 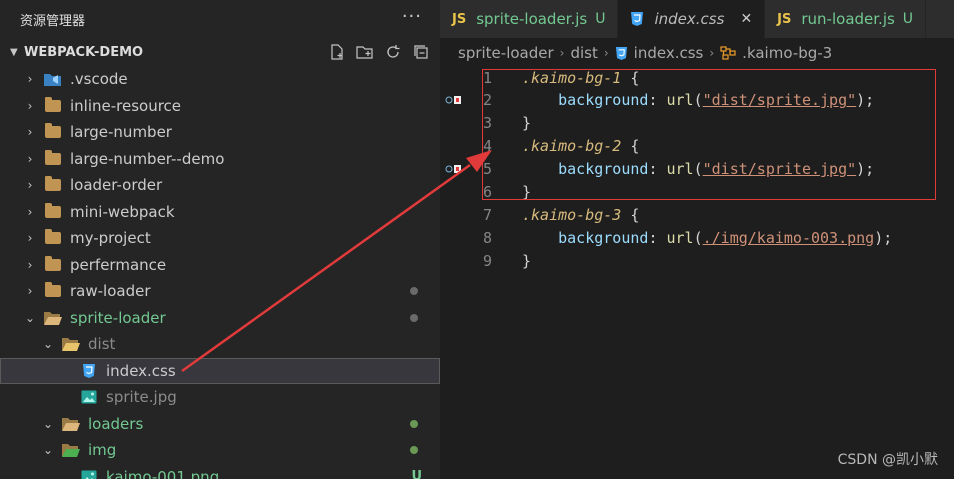 I want to click on tree-item: sprite.jpg, so click(x=220, y=397).